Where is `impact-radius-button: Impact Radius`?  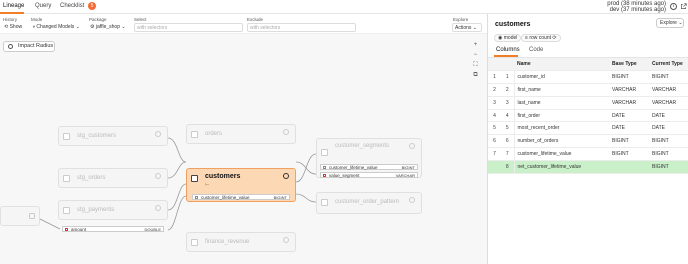
impact-radius-button: Impact Radius is located at coordinates (29, 46).